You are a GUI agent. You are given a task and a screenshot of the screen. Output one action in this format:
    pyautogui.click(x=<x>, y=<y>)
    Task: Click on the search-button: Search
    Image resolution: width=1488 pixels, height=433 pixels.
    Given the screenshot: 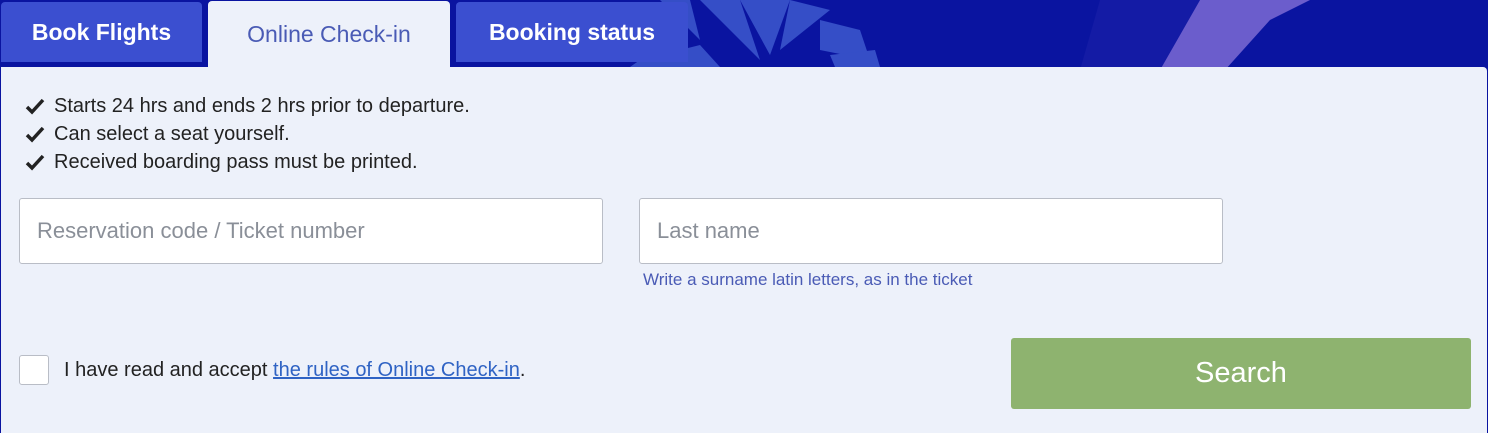 What is the action you would take?
    pyautogui.click(x=1241, y=373)
    